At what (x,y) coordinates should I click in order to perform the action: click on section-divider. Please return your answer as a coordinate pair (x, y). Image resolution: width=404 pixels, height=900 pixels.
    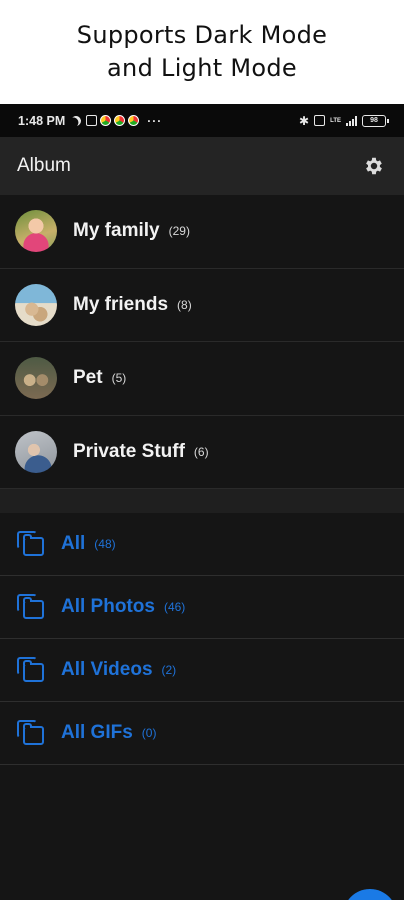
    Looking at the image, I should click on (202, 501).